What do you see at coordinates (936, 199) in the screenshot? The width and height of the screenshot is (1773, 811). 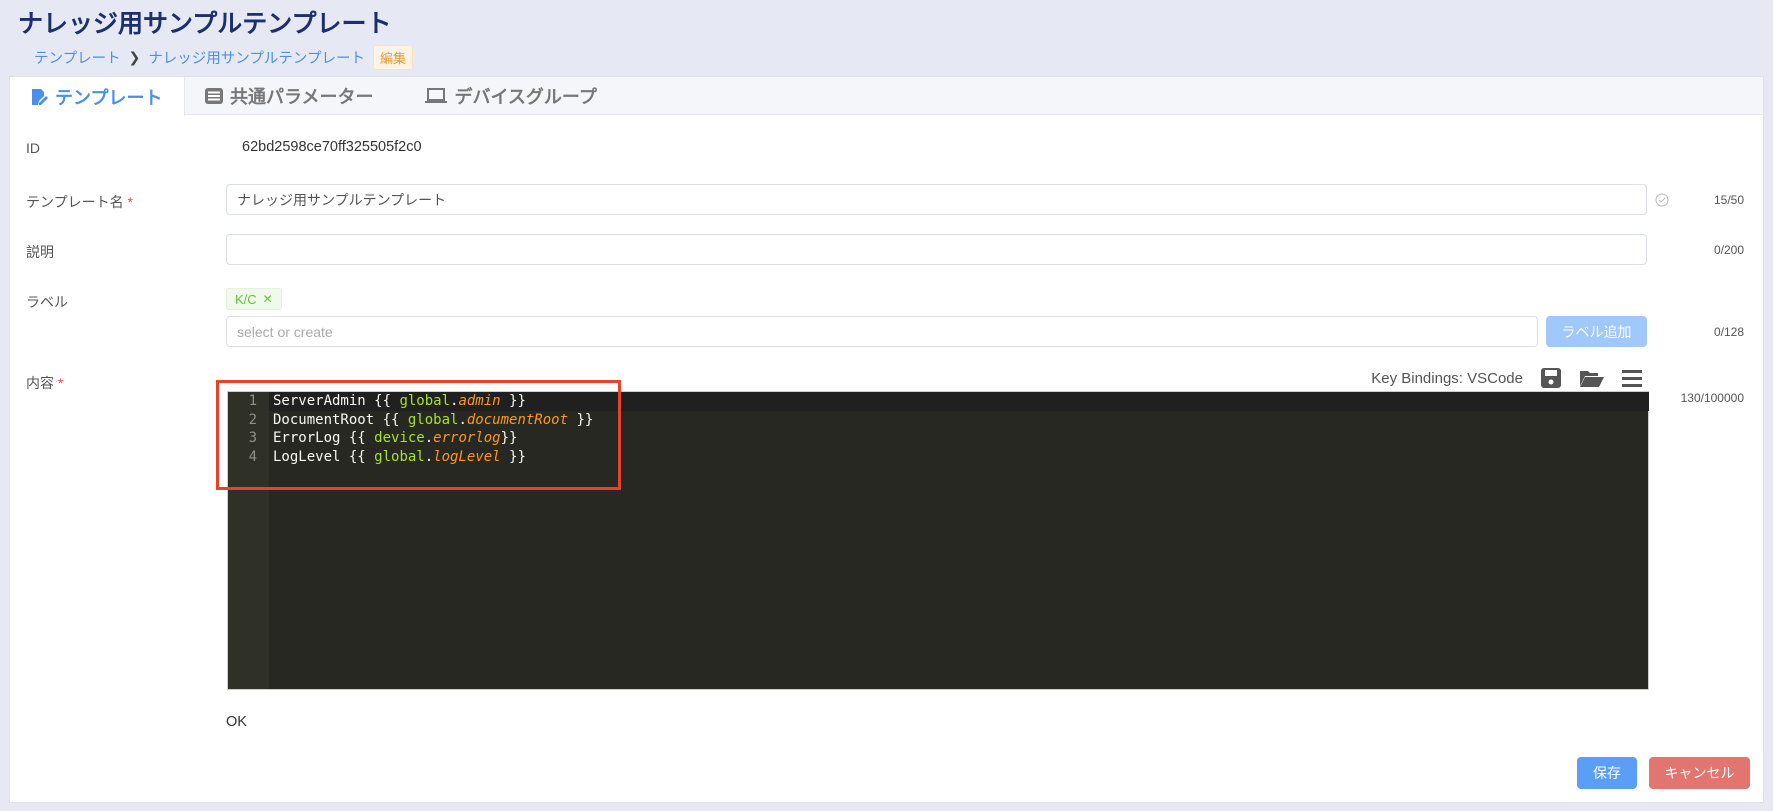 I see `template-name-input: ナレッジ用サンプルテンプレート` at bounding box center [936, 199].